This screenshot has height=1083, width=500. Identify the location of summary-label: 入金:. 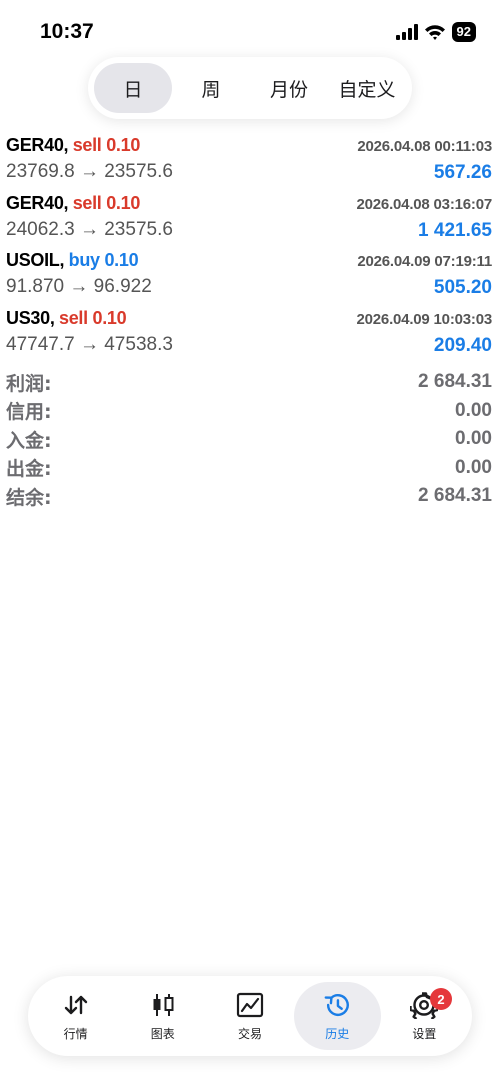
(29, 440).